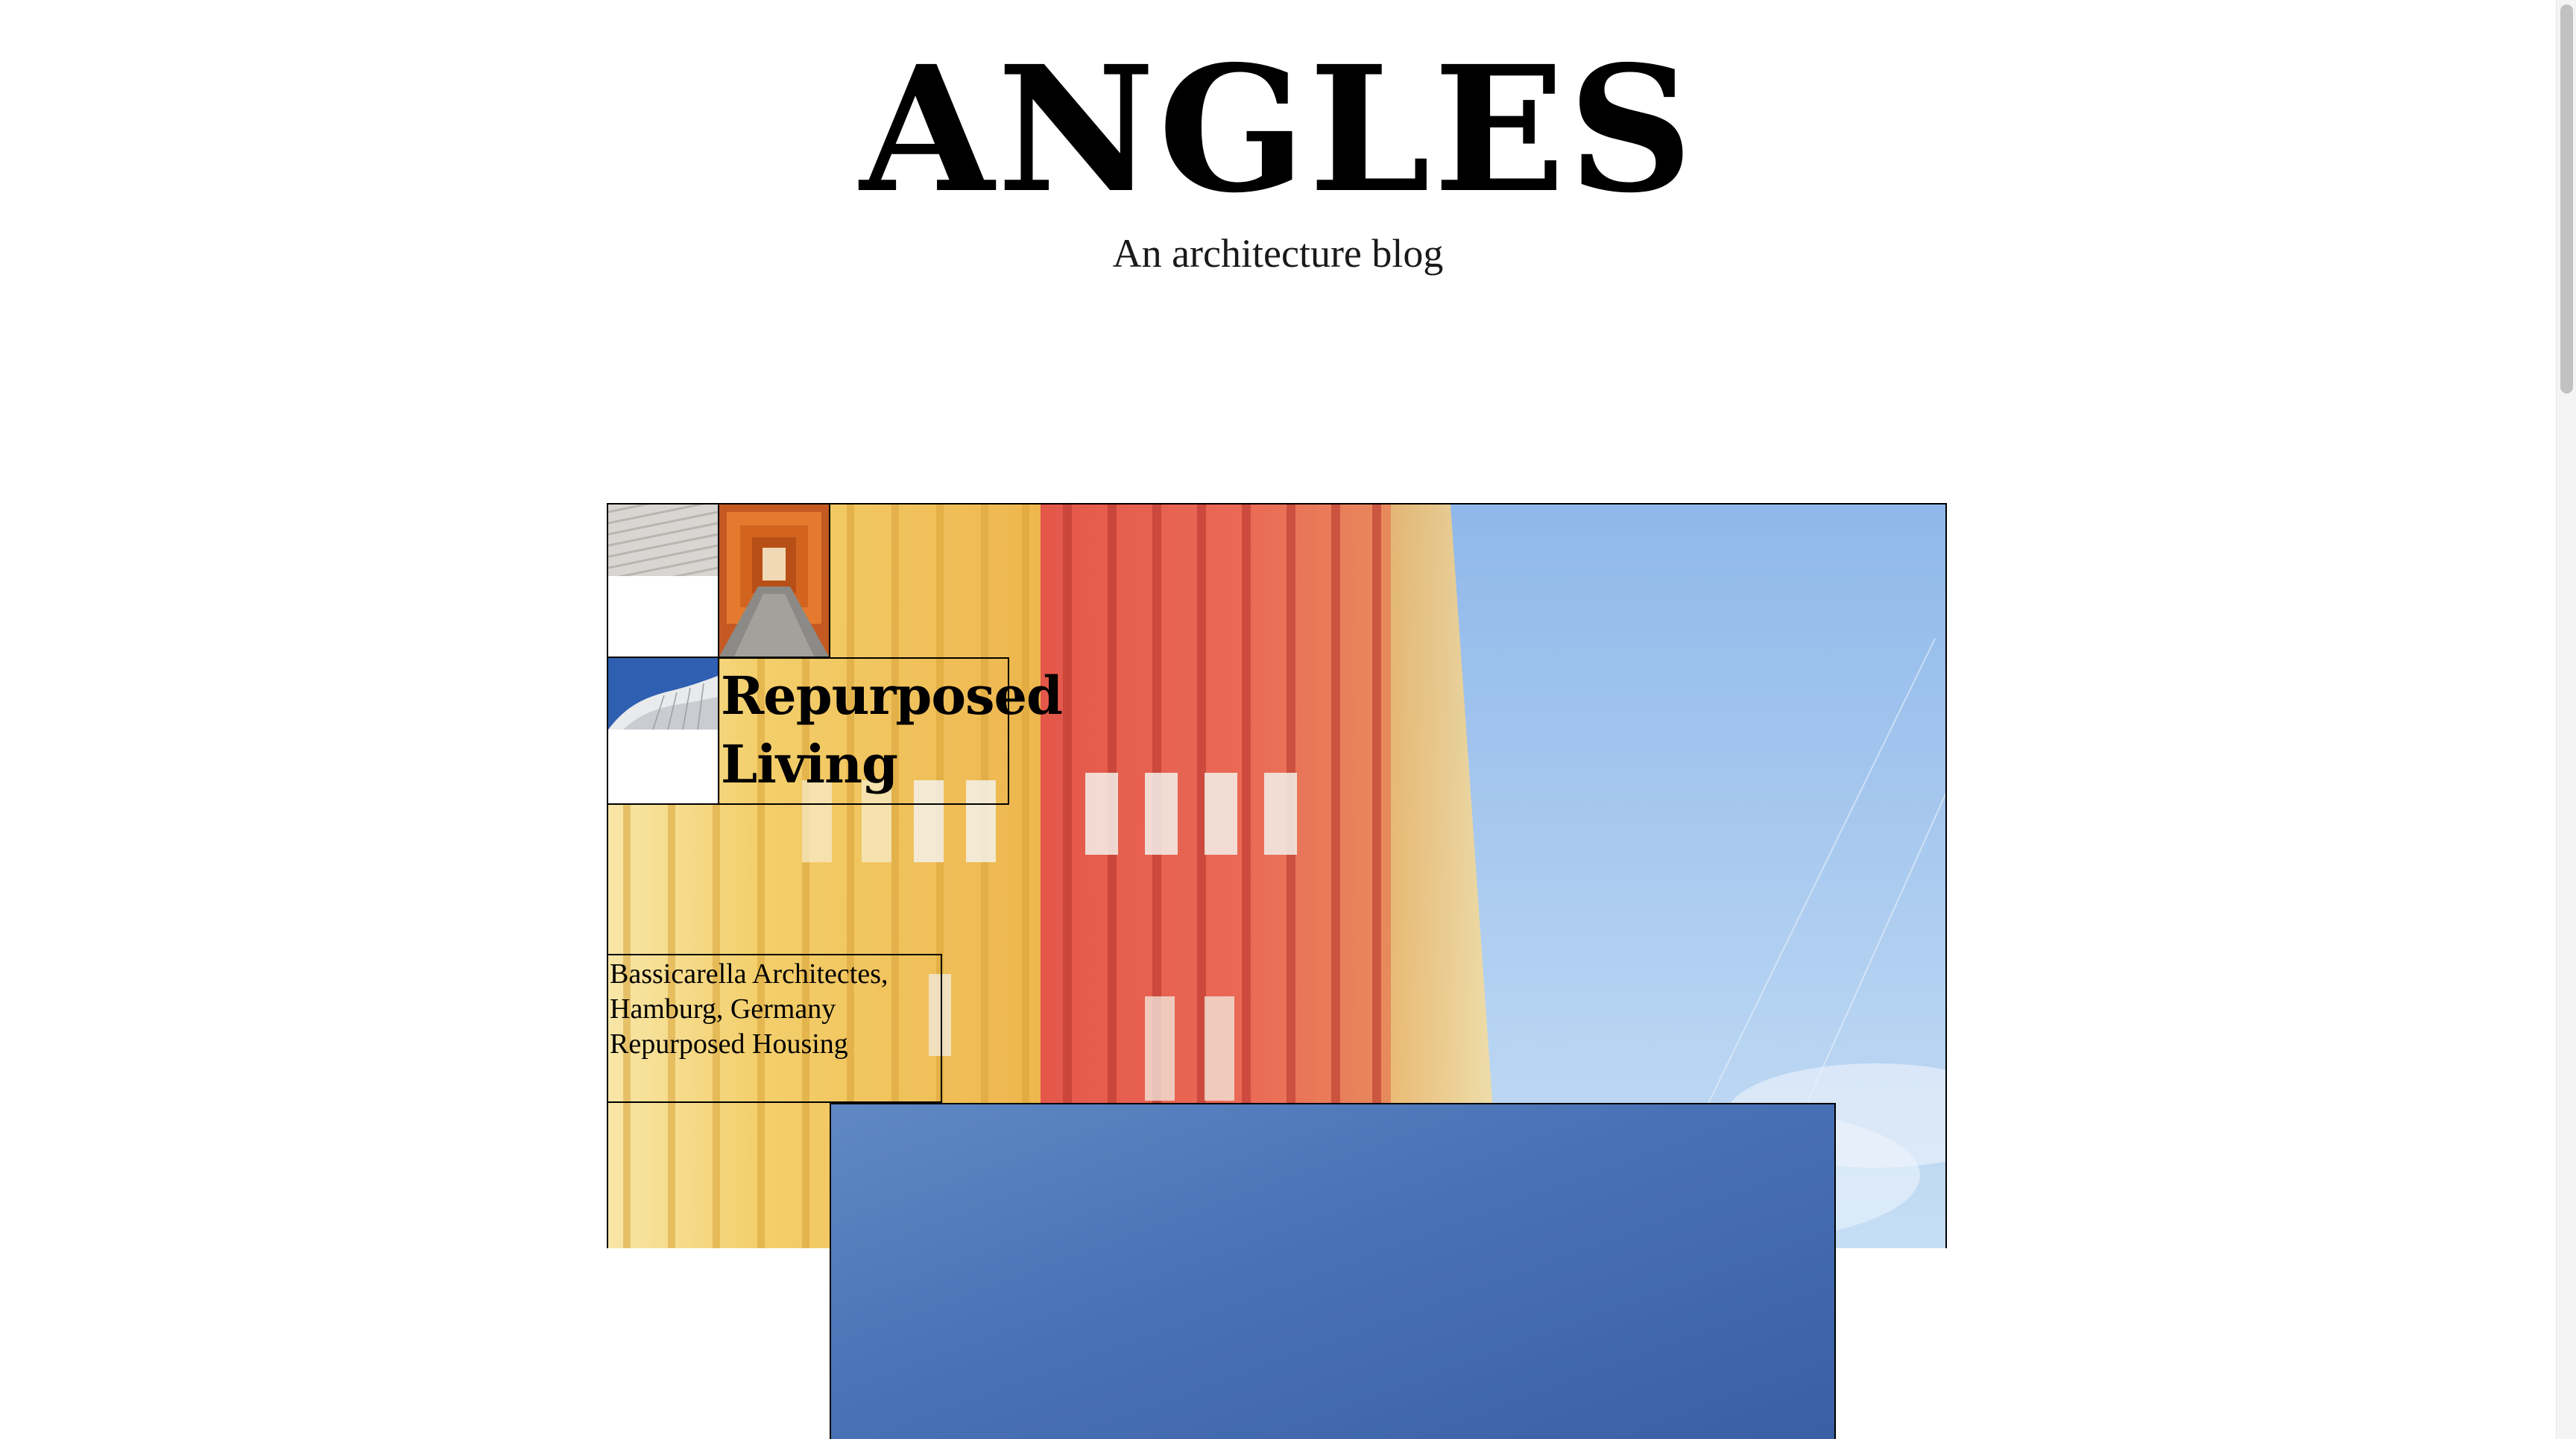 This screenshot has width=2576, height=1439. I want to click on curved-building-thumbnail, so click(663, 731).